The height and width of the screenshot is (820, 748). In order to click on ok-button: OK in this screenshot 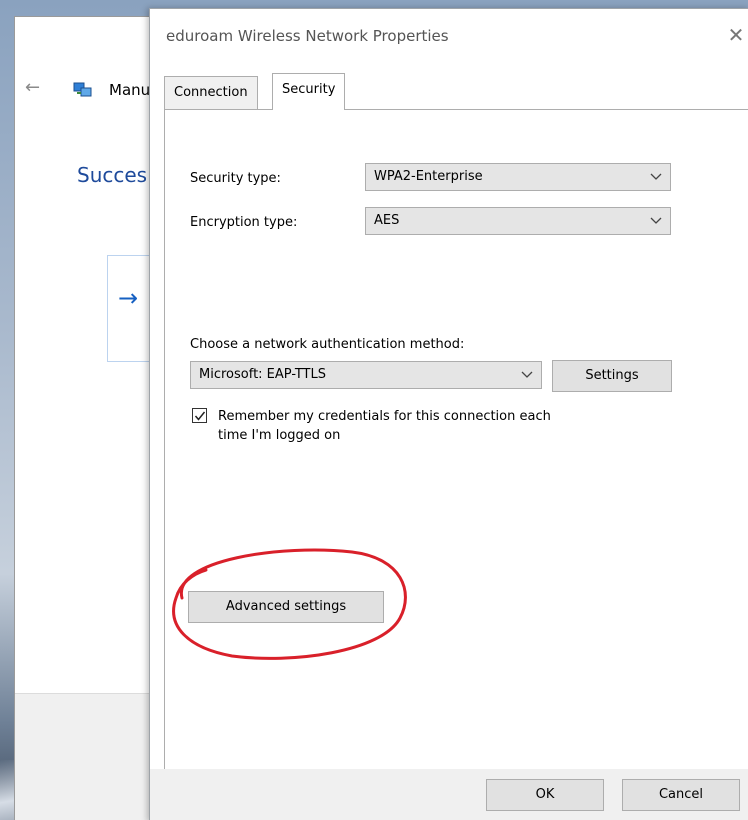, I will do `click(545, 795)`.